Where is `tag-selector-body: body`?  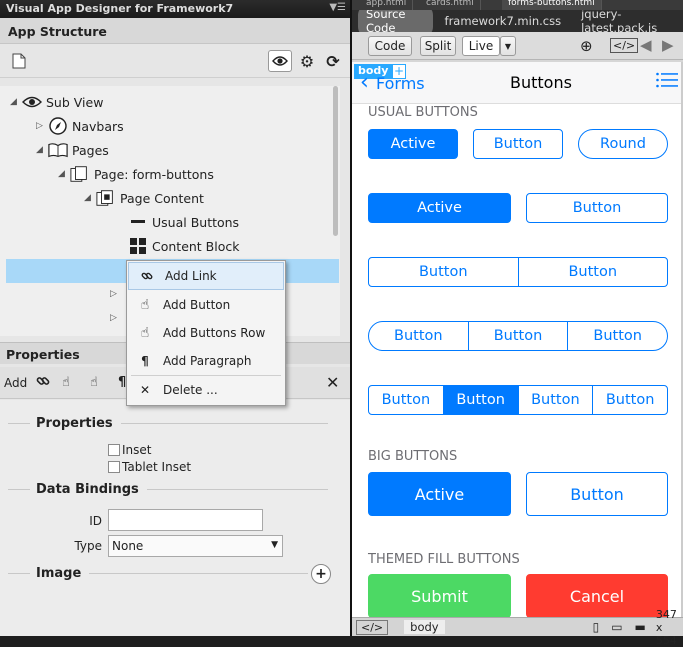
tag-selector-body: body is located at coordinates (424, 627).